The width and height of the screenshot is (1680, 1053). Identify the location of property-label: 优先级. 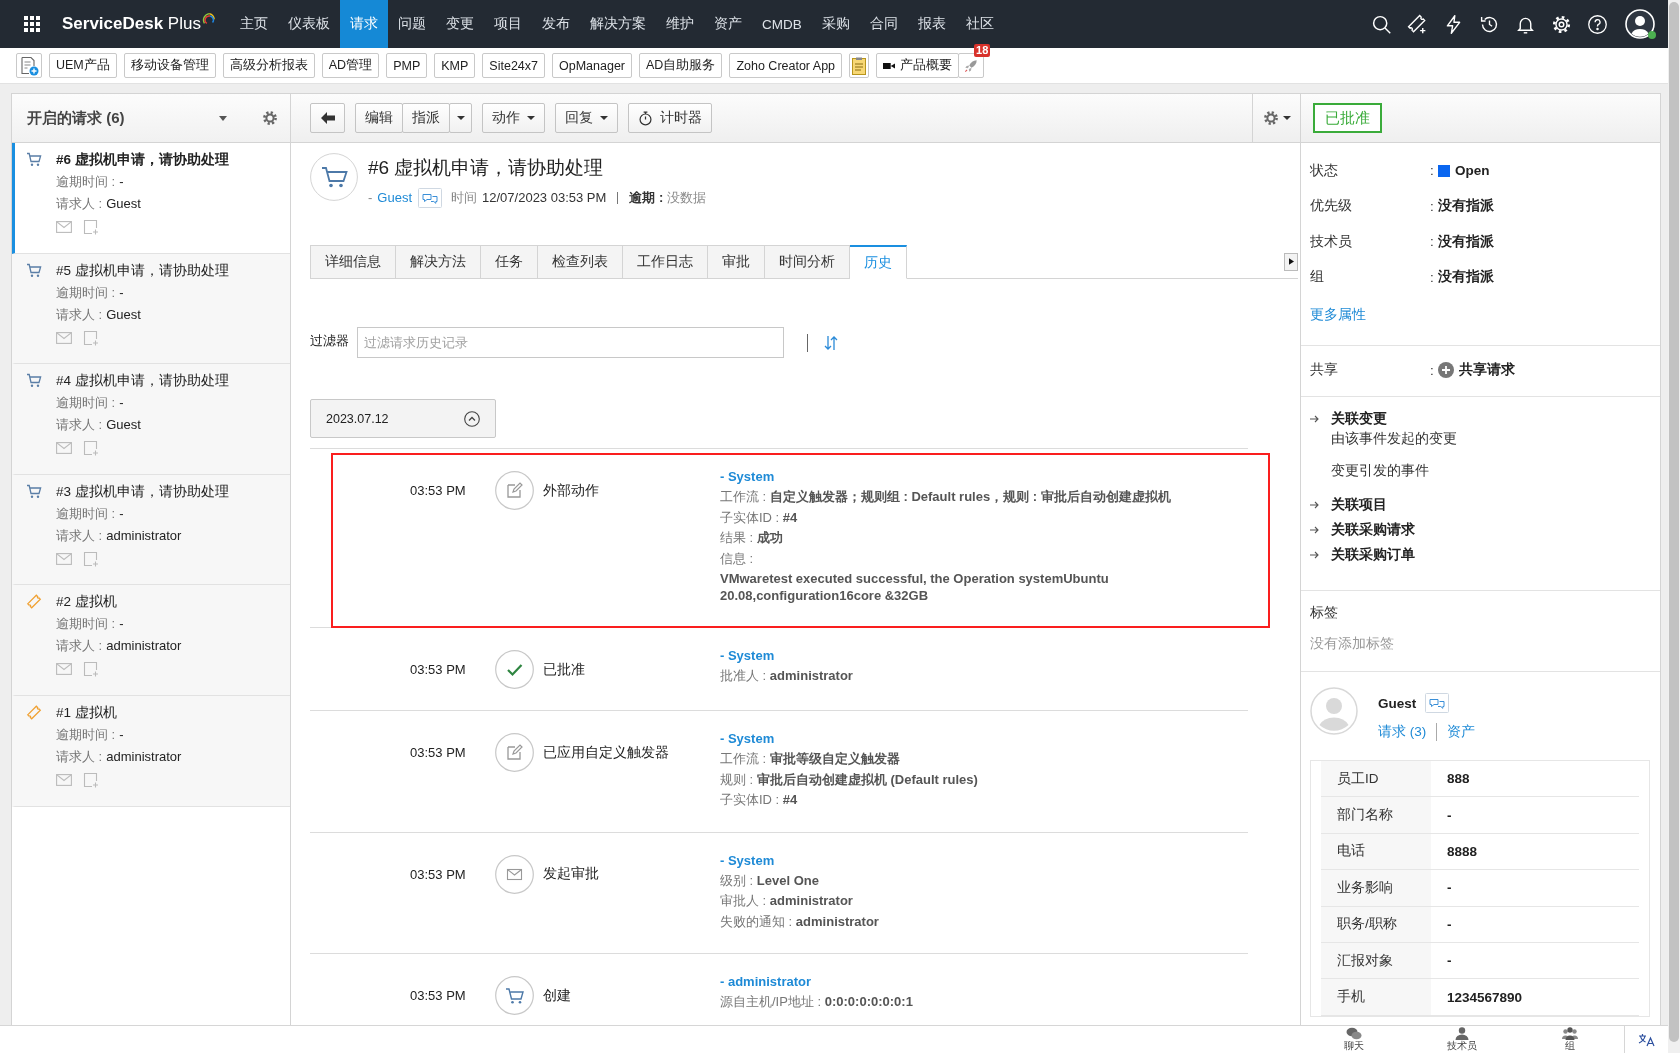
(1331, 206).